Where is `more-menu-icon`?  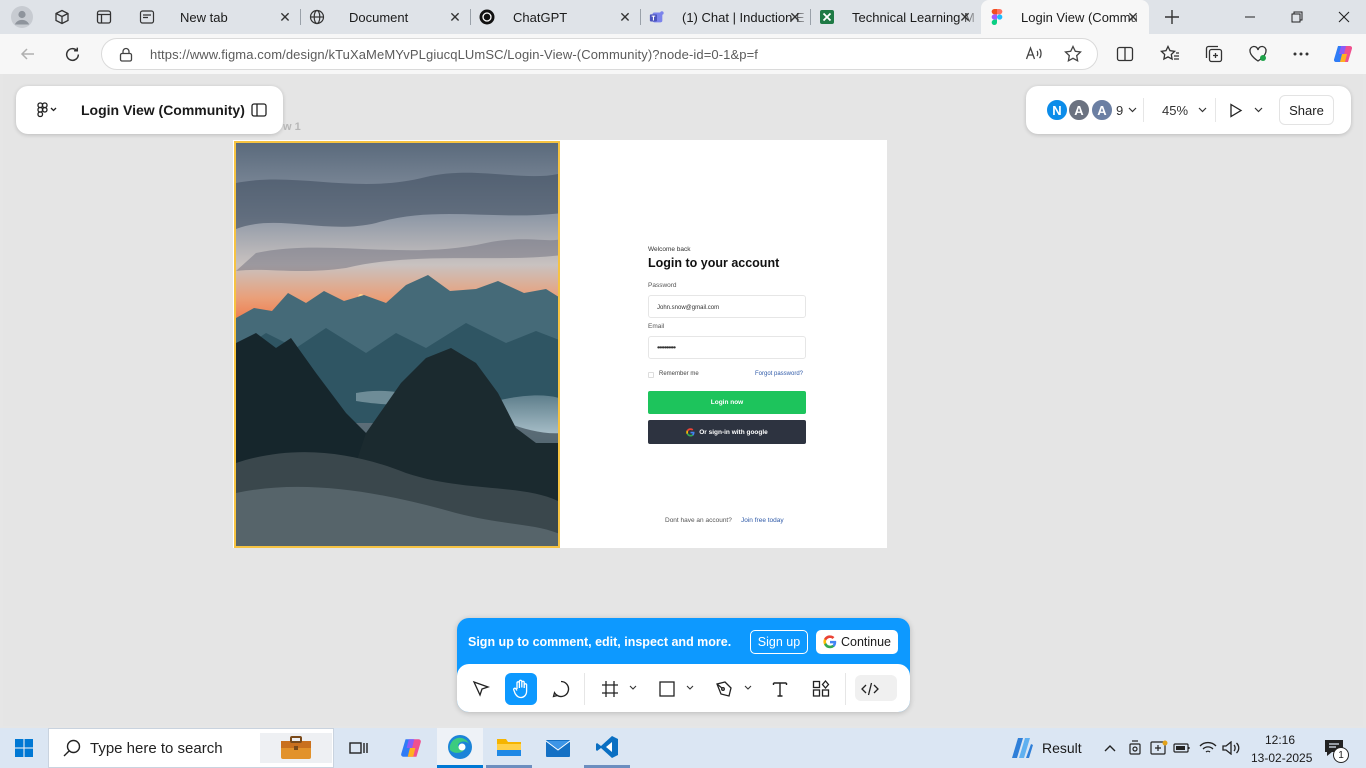
more-menu-icon is located at coordinates (1301, 54).